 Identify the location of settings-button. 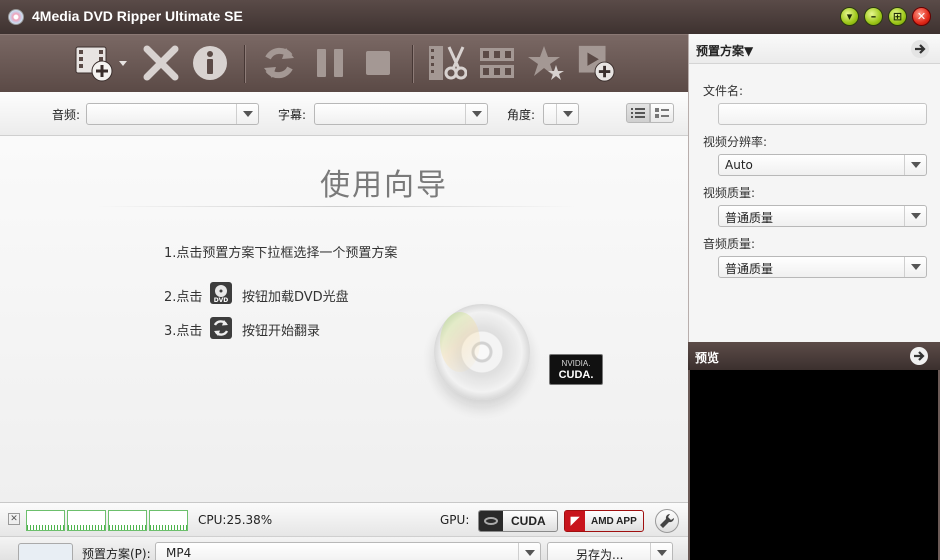
(667, 521).